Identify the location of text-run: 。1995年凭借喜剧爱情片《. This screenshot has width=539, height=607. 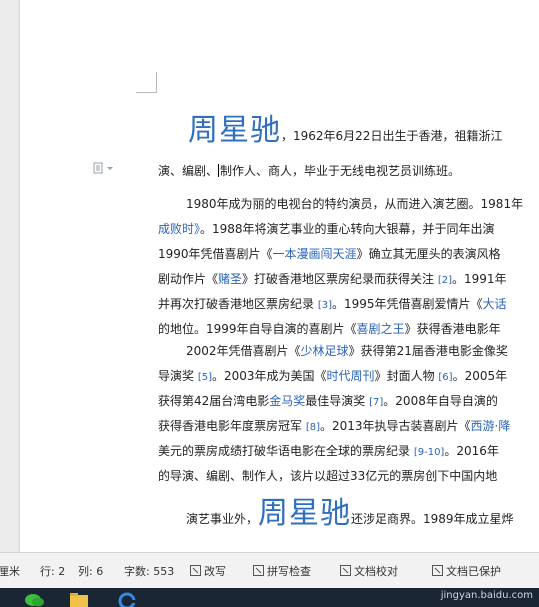
(407, 304).